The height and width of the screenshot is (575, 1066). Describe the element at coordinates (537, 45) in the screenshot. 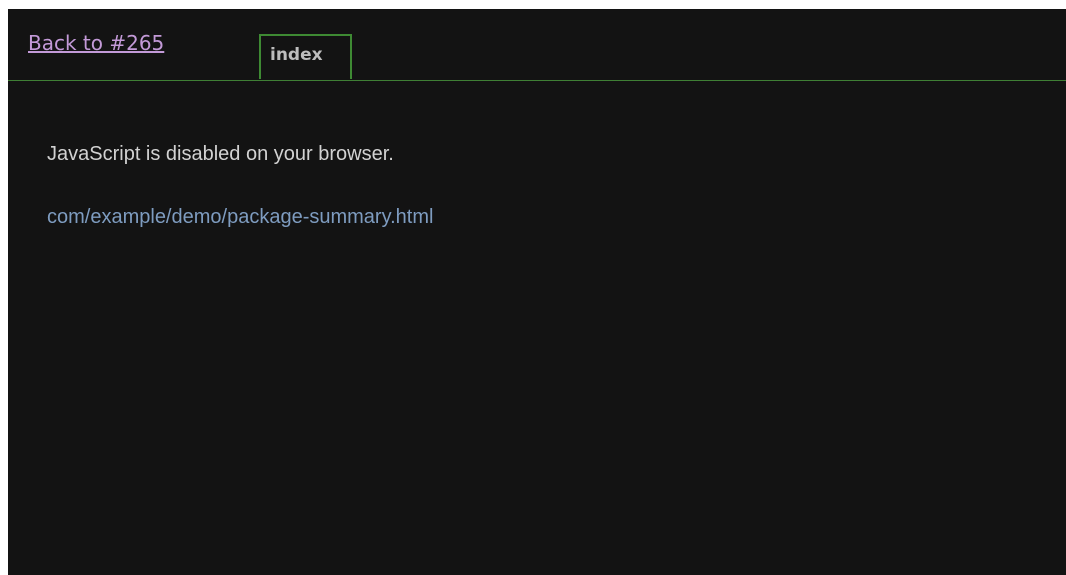

I see `top-bar: Back to #265 index` at that location.